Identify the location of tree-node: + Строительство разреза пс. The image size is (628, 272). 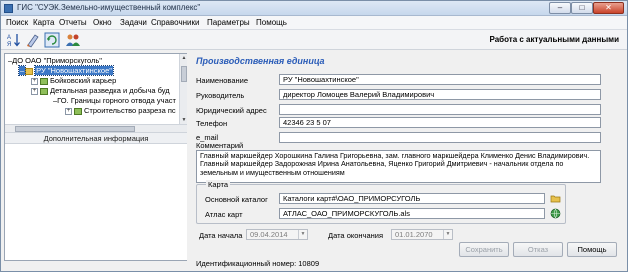
(120, 111).